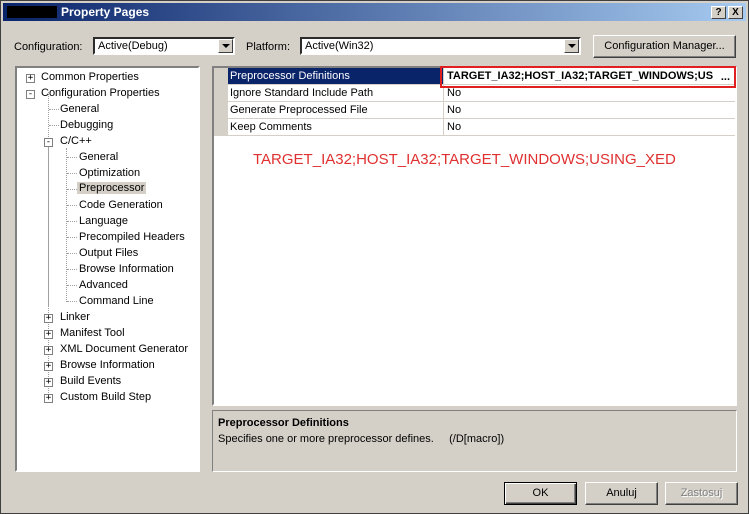 The width and height of the screenshot is (749, 514). Describe the element at coordinates (121, 205) in the screenshot. I see `tree-item-code-generation: Code Generation` at that location.